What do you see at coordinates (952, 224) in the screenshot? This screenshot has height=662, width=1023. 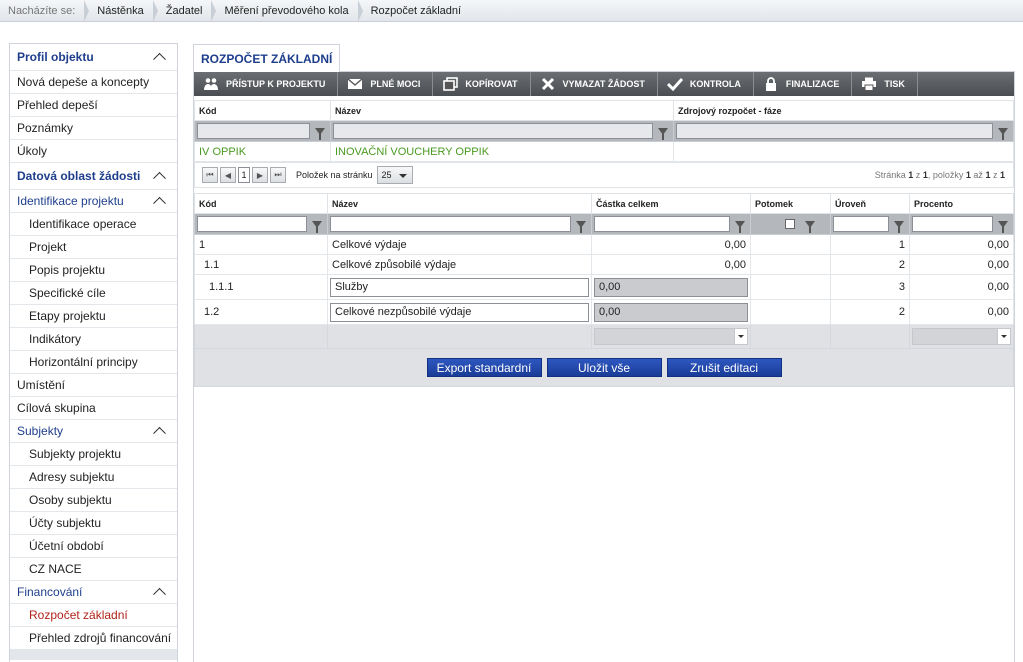 I see `filter-percent-input` at bounding box center [952, 224].